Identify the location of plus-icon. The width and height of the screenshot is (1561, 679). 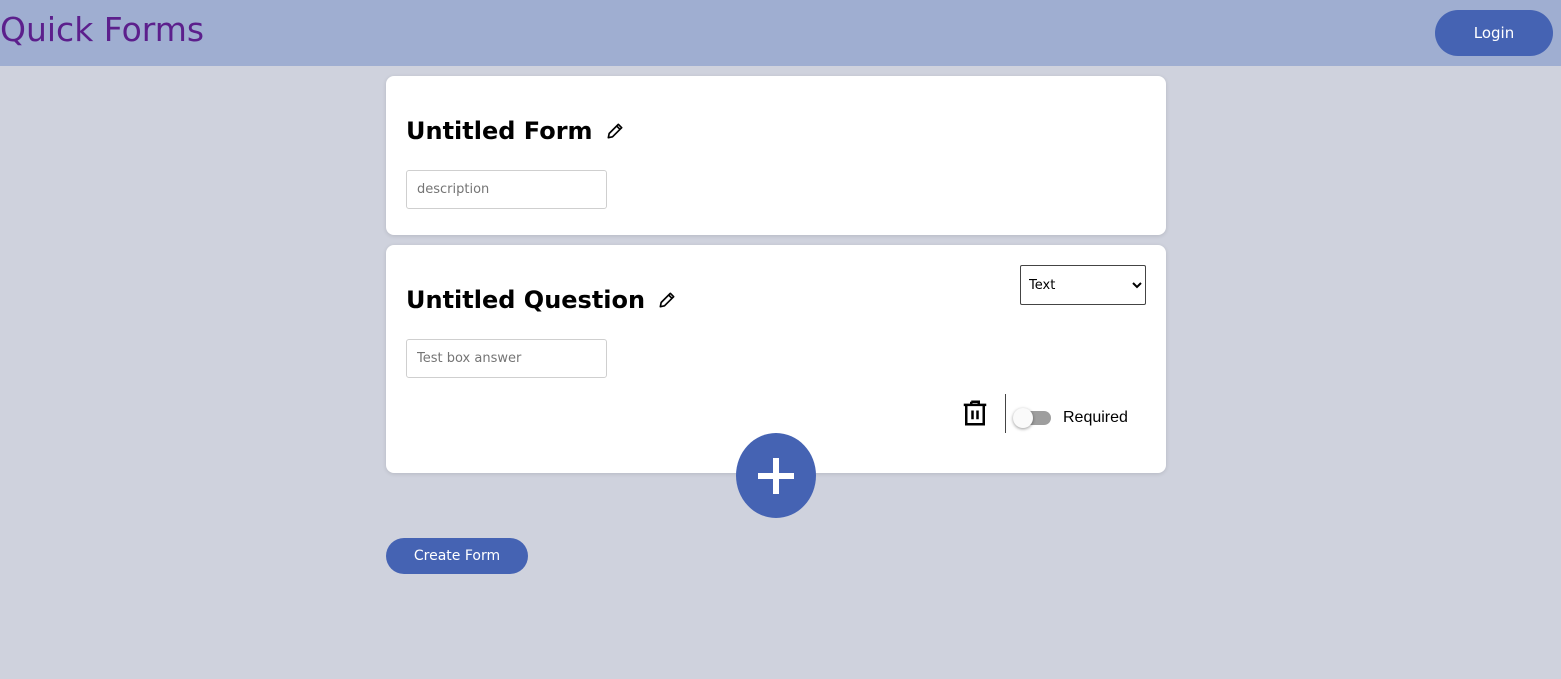
(776, 475).